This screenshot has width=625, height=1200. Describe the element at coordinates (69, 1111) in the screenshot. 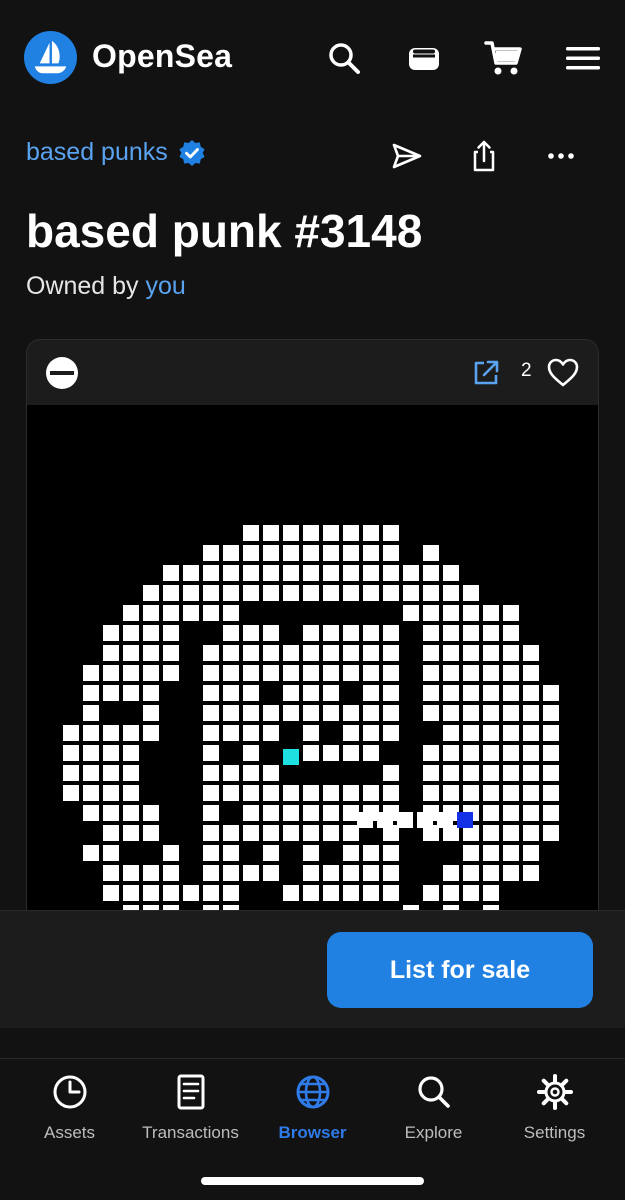

I see `tab-assets: Assets` at that location.